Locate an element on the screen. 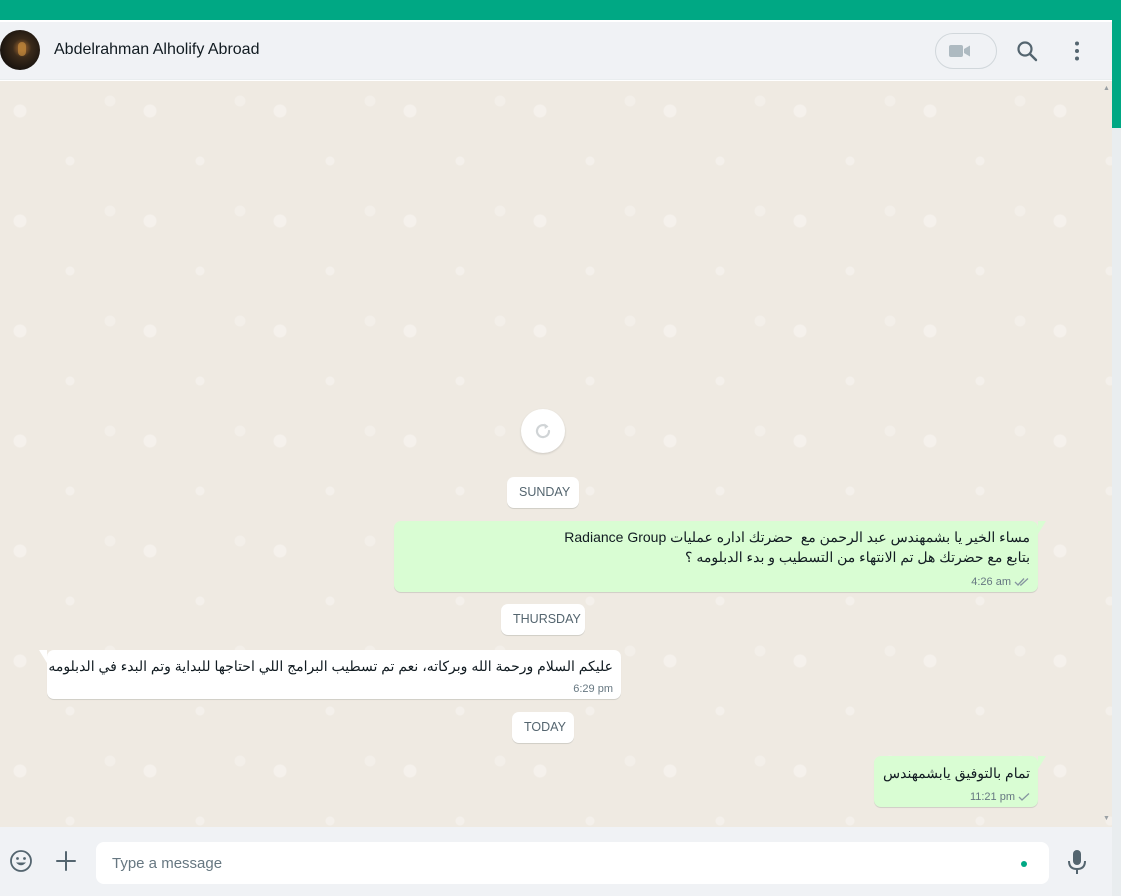 This screenshot has height=896, width=1121. load-earlier-button is located at coordinates (543, 431).